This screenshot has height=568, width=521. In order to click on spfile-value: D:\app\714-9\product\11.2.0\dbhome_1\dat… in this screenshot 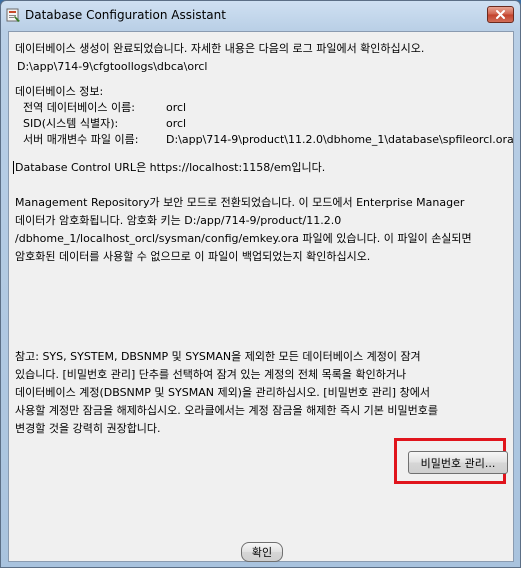, I will do `click(340, 139)`.